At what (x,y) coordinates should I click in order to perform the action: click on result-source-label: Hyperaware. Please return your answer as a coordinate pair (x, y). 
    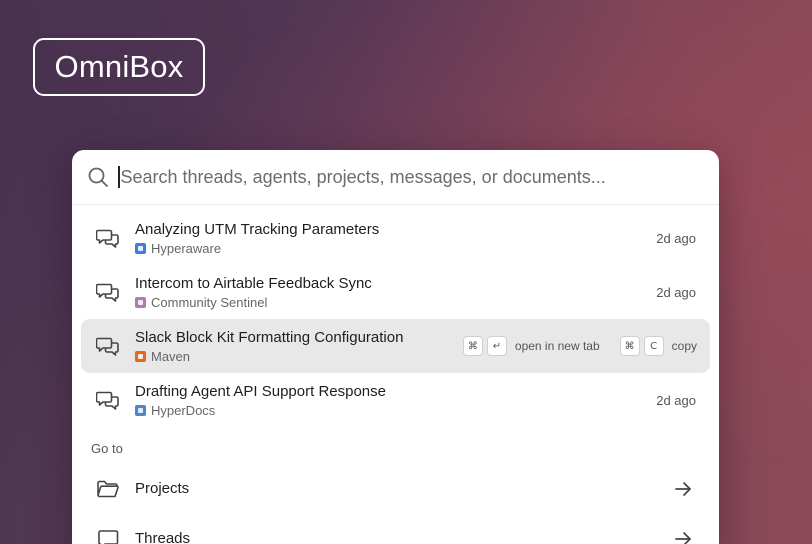
    Looking at the image, I should click on (186, 248).